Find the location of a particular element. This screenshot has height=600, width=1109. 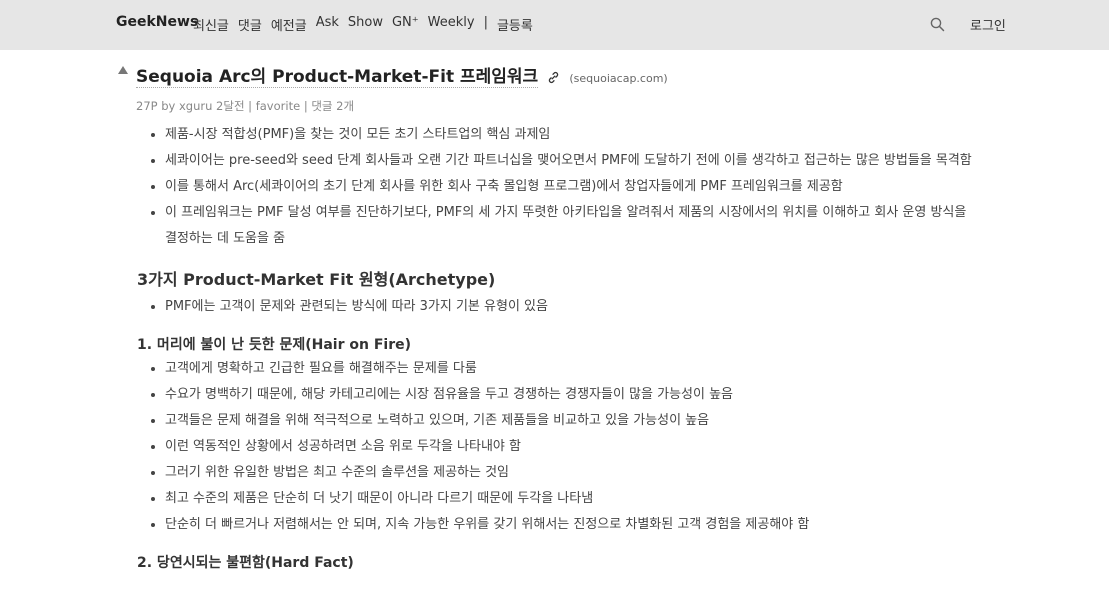

list-item: 이런 역동적인 상황에서 성공하려면 소음 위로 두각을 나타내야 함 is located at coordinates (573, 447).